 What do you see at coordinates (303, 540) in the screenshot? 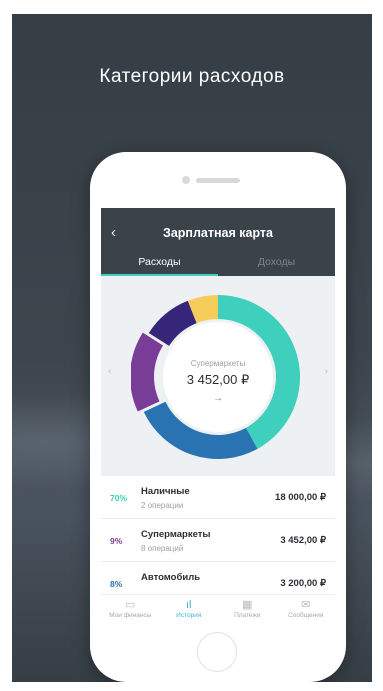
I see `category-amount: 3 452,00 ₽` at bounding box center [303, 540].